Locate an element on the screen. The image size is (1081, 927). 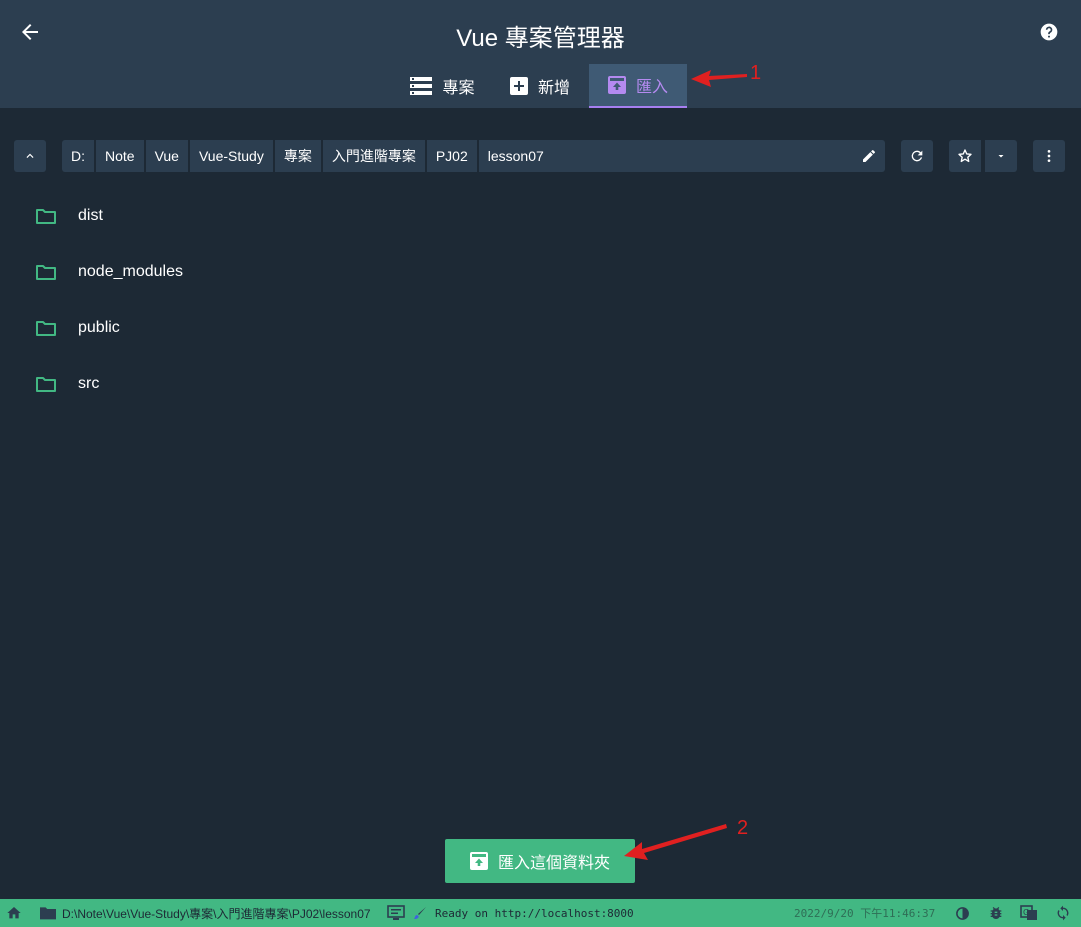
bug-icon is located at coordinates (996, 913).